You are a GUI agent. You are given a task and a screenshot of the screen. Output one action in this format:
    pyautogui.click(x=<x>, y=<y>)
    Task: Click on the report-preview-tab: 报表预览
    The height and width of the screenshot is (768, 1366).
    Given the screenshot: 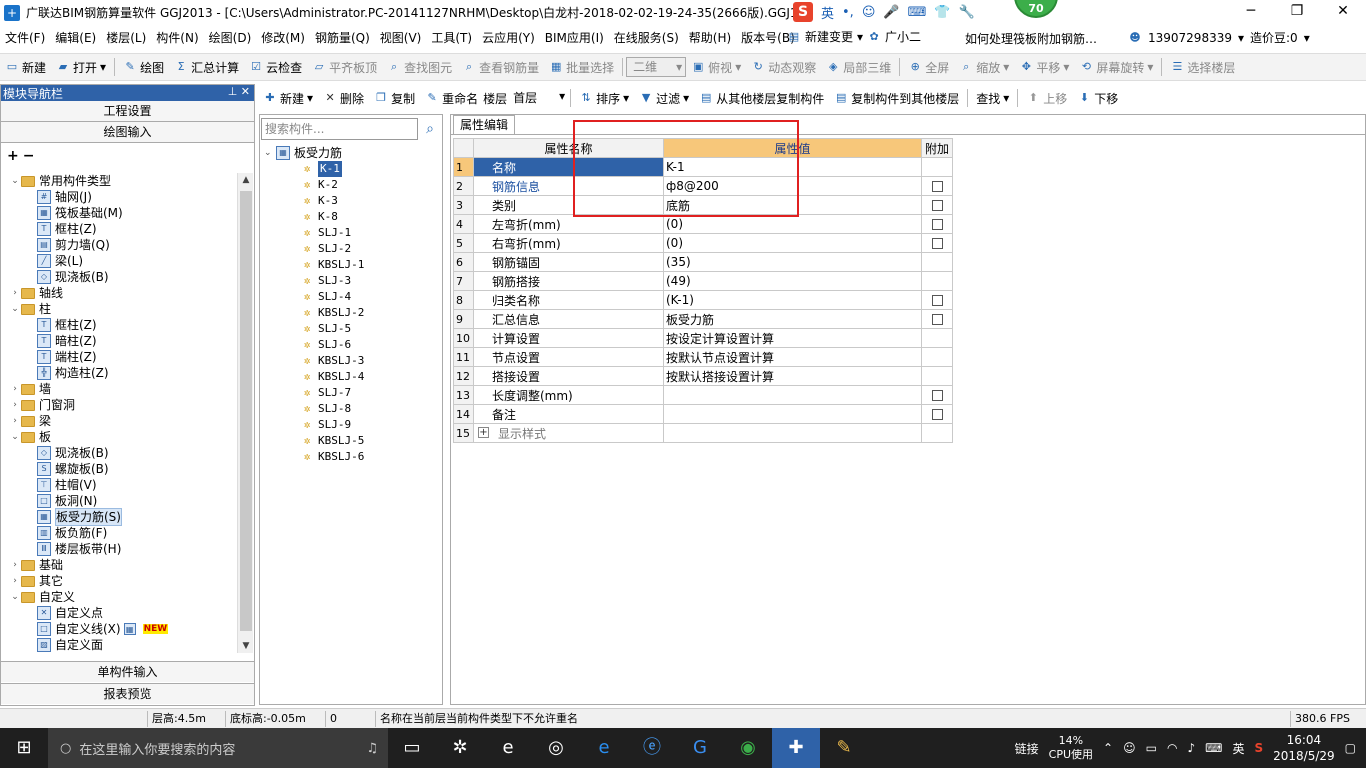 What is the action you would take?
    pyautogui.click(x=127, y=693)
    